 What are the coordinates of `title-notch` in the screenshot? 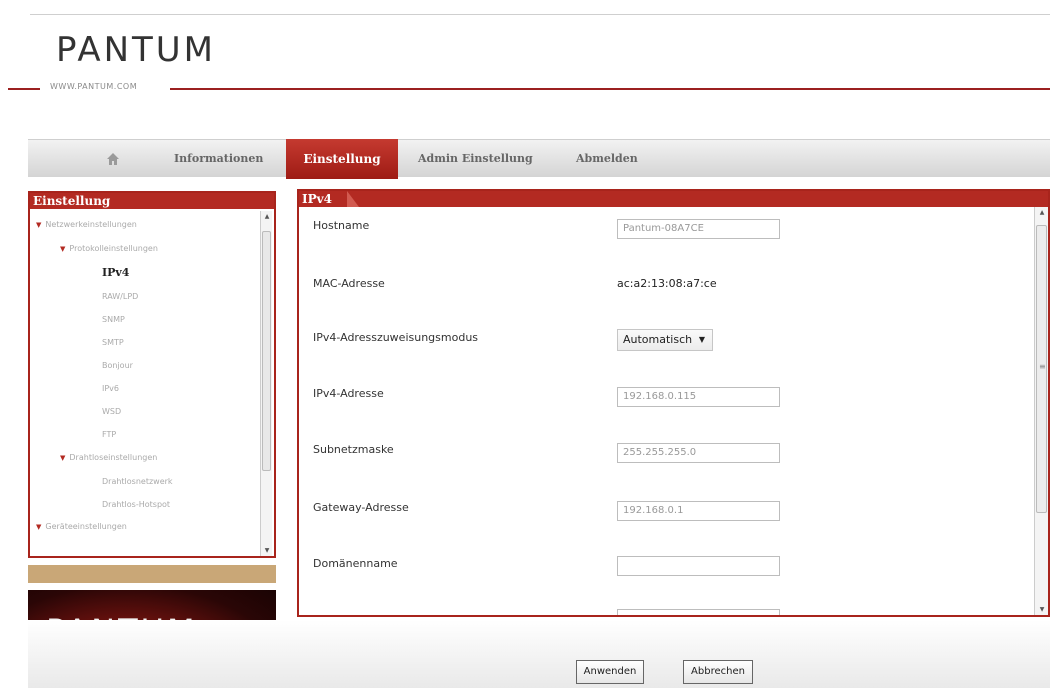 It's located at (353, 199).